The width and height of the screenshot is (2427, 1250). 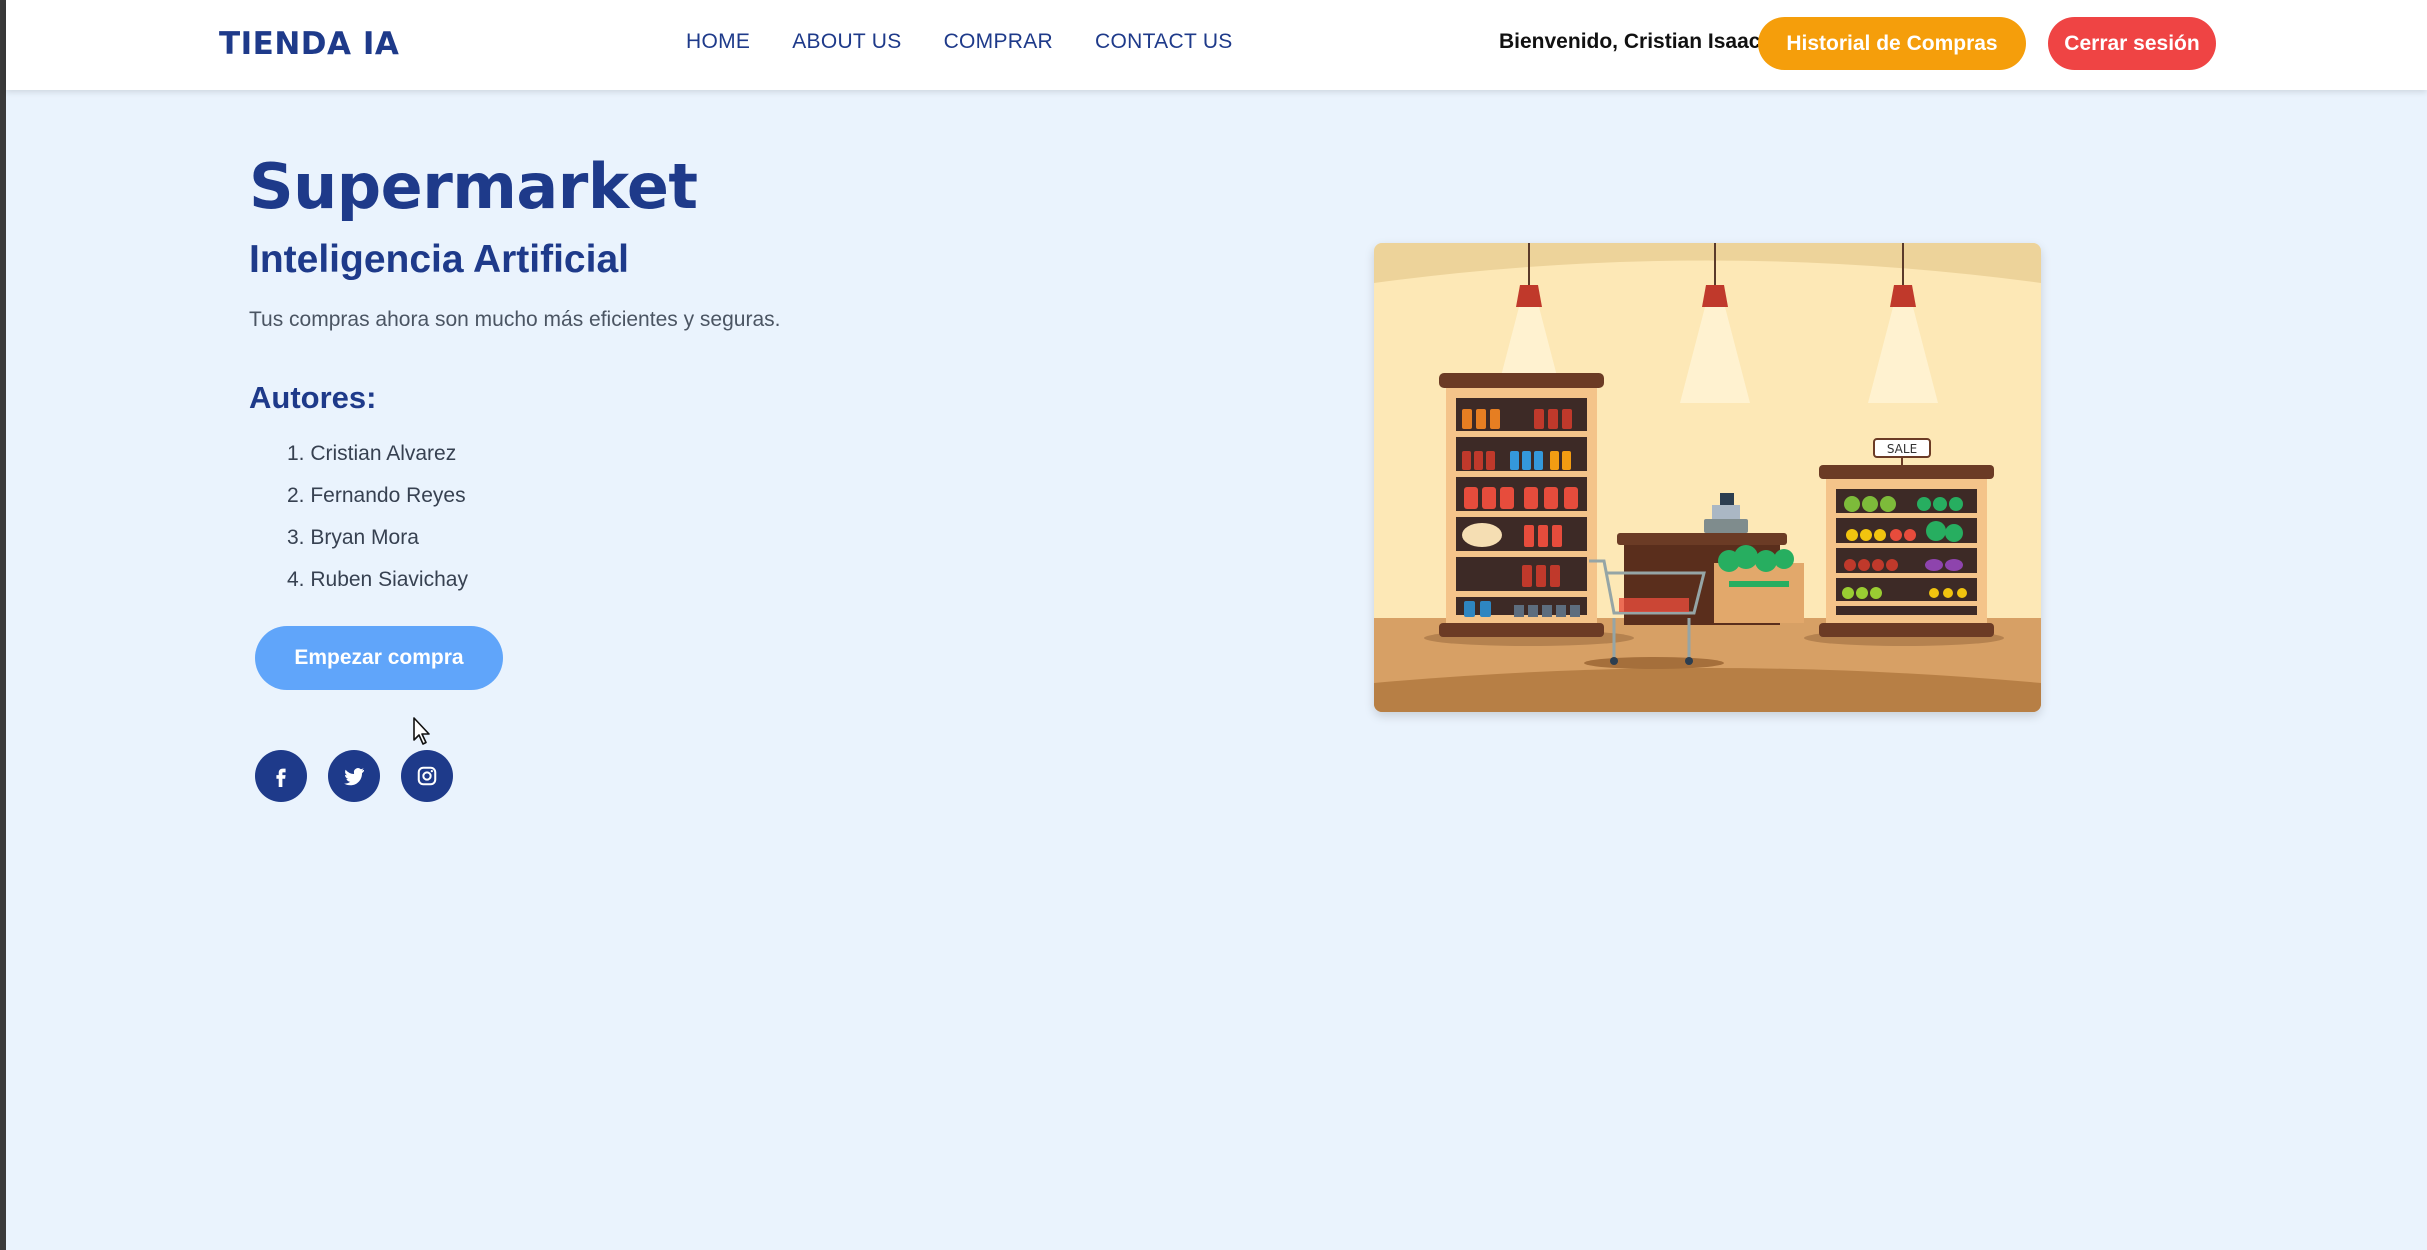 What do you see at coordinates (998, 42) in the screenshot?
I see `nav-comprar: COMPRAR` at bounding box center [998, 42].